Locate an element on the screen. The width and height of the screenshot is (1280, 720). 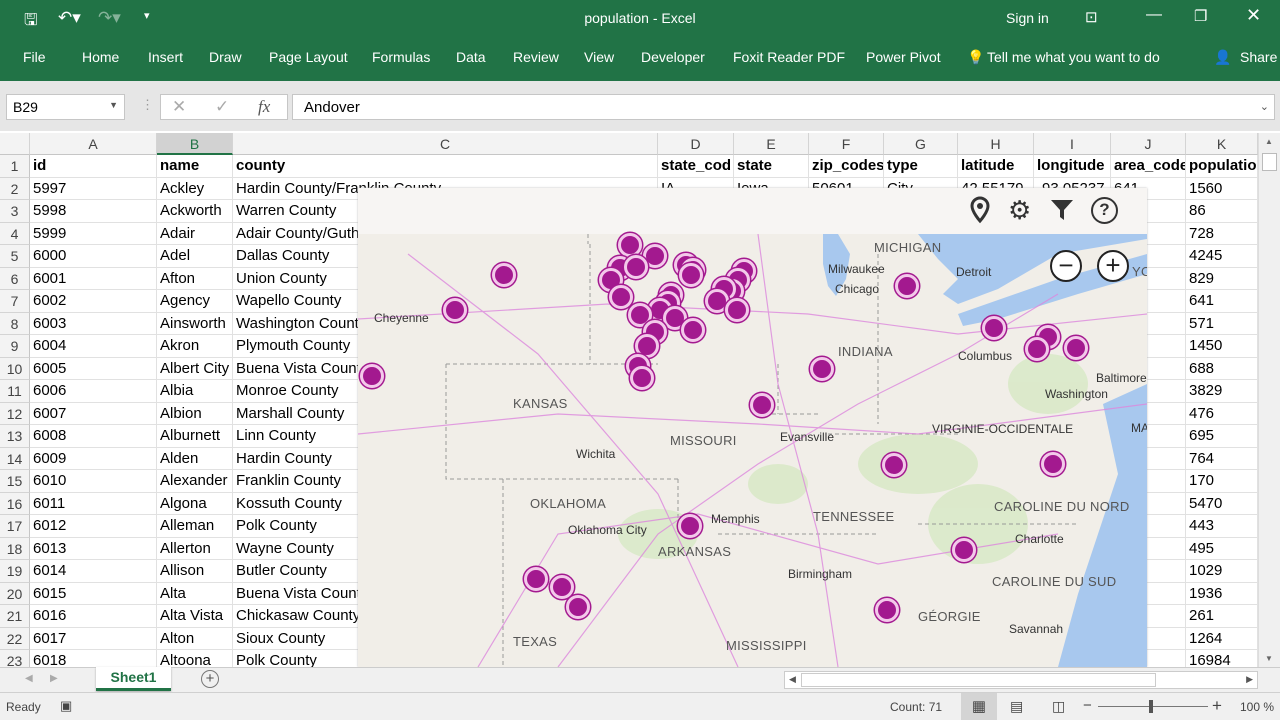
cell-name: Algona is located at coordinates (195, 503).